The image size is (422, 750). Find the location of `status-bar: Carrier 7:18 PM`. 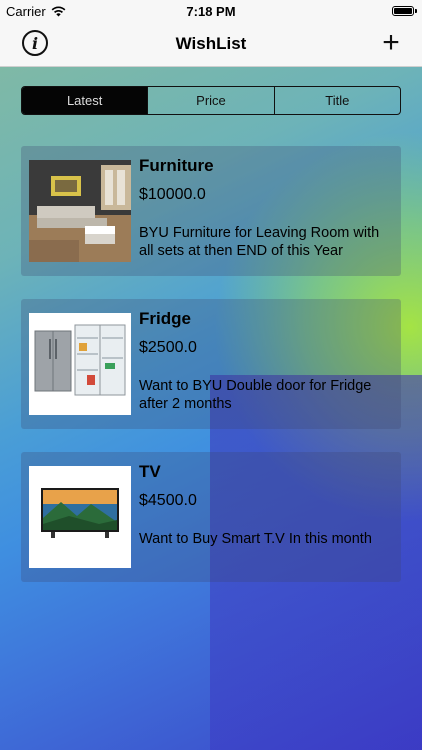

status-bar: Carrier 7:18 PM is located at coordinates (211, 11).